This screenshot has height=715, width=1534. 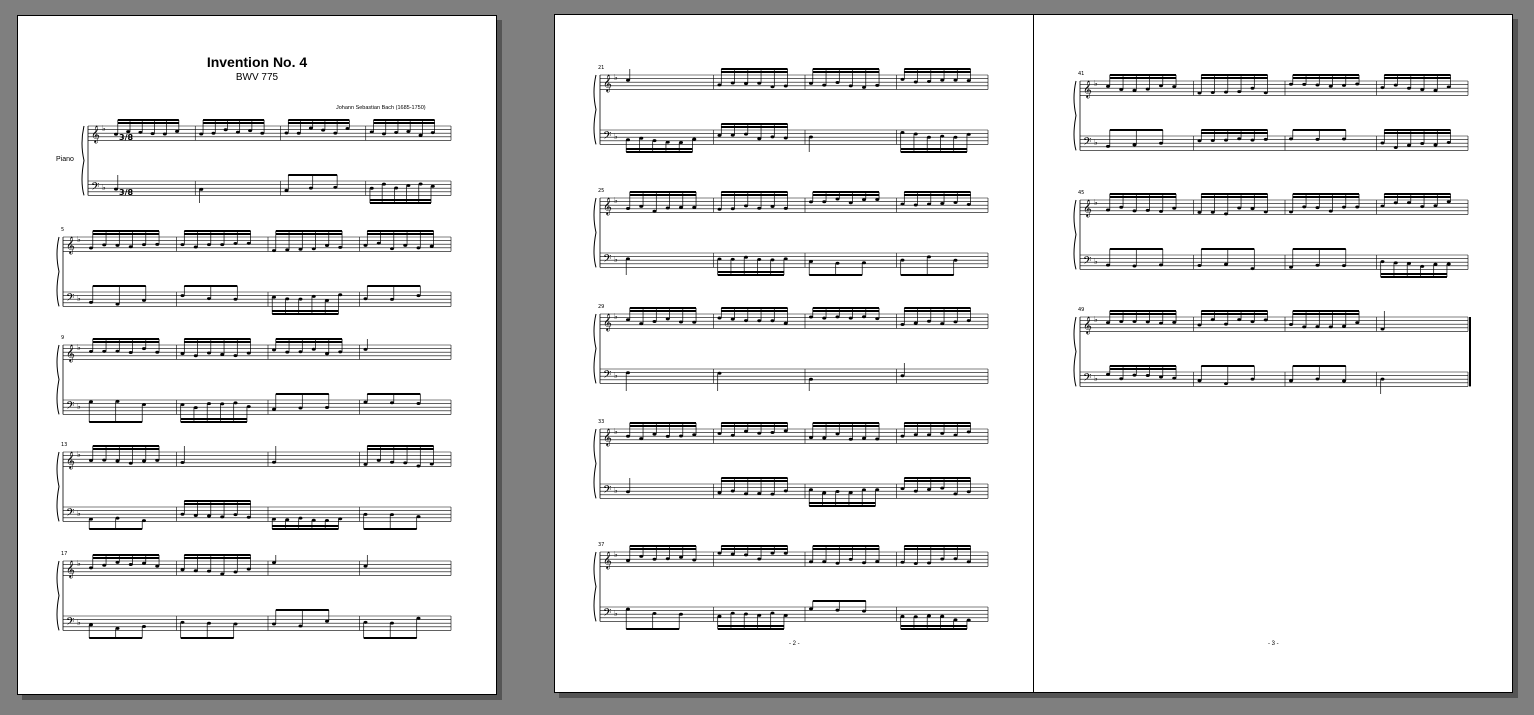 What do you see at coordinates (64, 445) in the screenshot?
I see `measure-number: 13` at bounding box center [64, 445].